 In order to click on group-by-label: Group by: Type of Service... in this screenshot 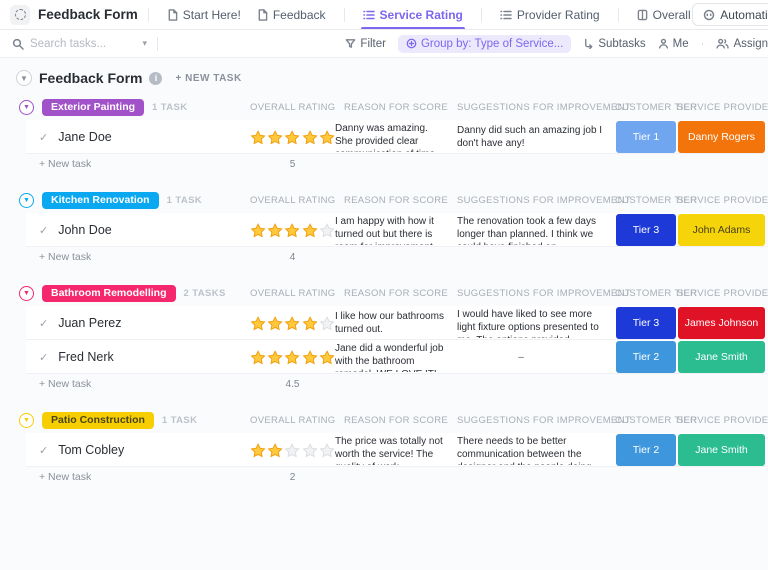, I will do `click(492, 43)`.